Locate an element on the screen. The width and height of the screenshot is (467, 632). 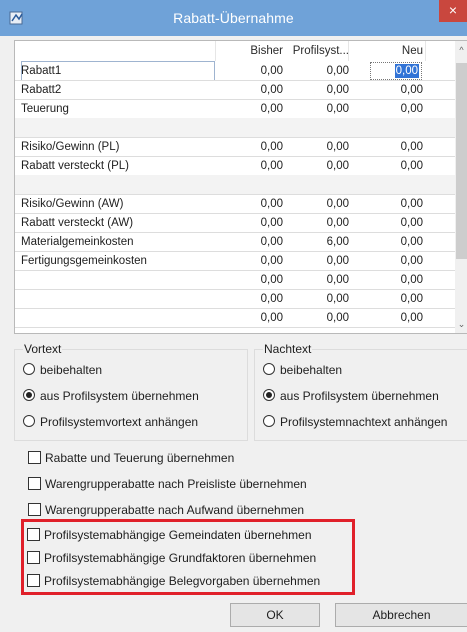
window-title: Rabatt-Übernahme is located at coordinates (233, 18).